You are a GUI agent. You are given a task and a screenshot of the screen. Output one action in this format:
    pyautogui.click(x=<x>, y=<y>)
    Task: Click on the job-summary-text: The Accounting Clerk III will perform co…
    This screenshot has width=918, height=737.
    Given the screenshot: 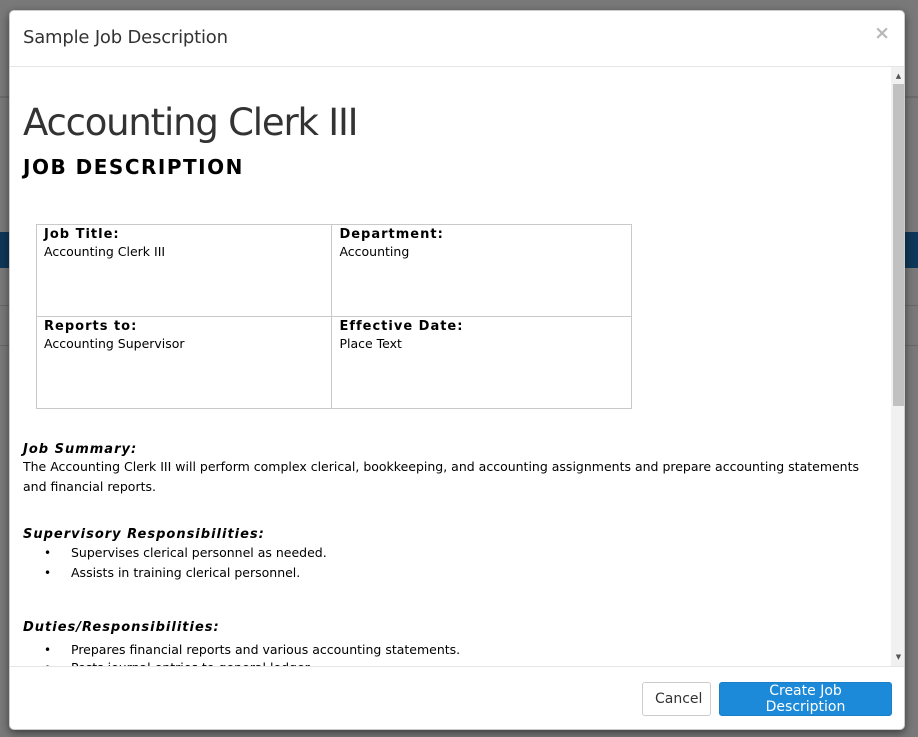 What is the action you would take?
    pyautogui.click(x=441, y=476)
    